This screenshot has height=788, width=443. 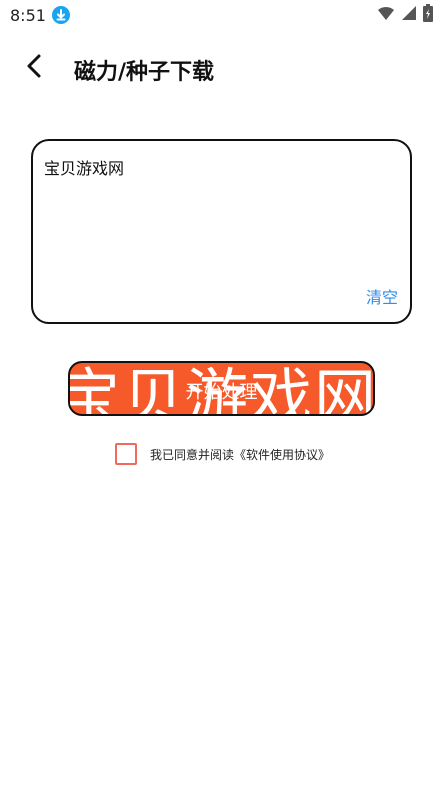 What do you see at coordinates (382, 296) in the screenshot?
I see `clear-button: 清空` at bounding box center [382, 296].